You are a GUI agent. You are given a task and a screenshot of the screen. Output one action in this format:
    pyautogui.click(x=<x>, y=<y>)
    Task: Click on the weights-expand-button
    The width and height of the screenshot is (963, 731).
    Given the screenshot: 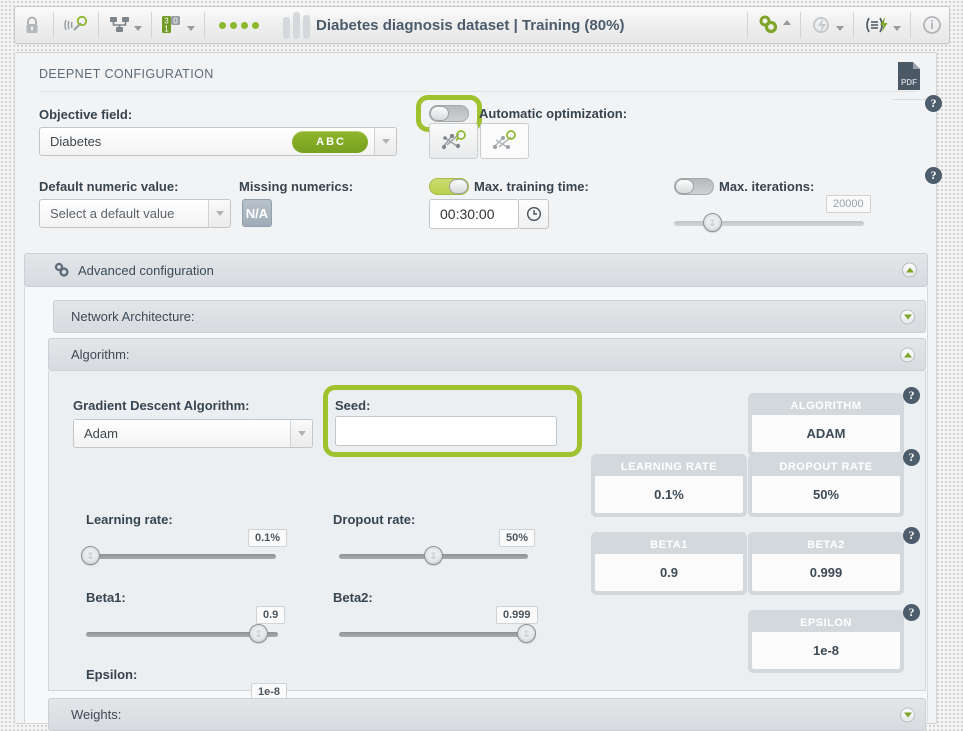 What is the action you would take?
    pyautogui.click(x=907, y=714)
    